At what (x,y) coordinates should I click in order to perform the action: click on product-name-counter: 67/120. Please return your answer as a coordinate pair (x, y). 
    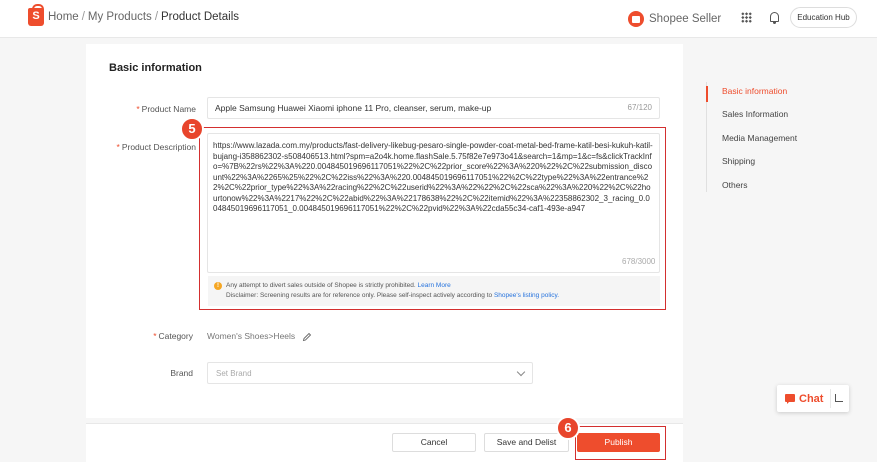
    Looking at the image, I should click on (639, 107).